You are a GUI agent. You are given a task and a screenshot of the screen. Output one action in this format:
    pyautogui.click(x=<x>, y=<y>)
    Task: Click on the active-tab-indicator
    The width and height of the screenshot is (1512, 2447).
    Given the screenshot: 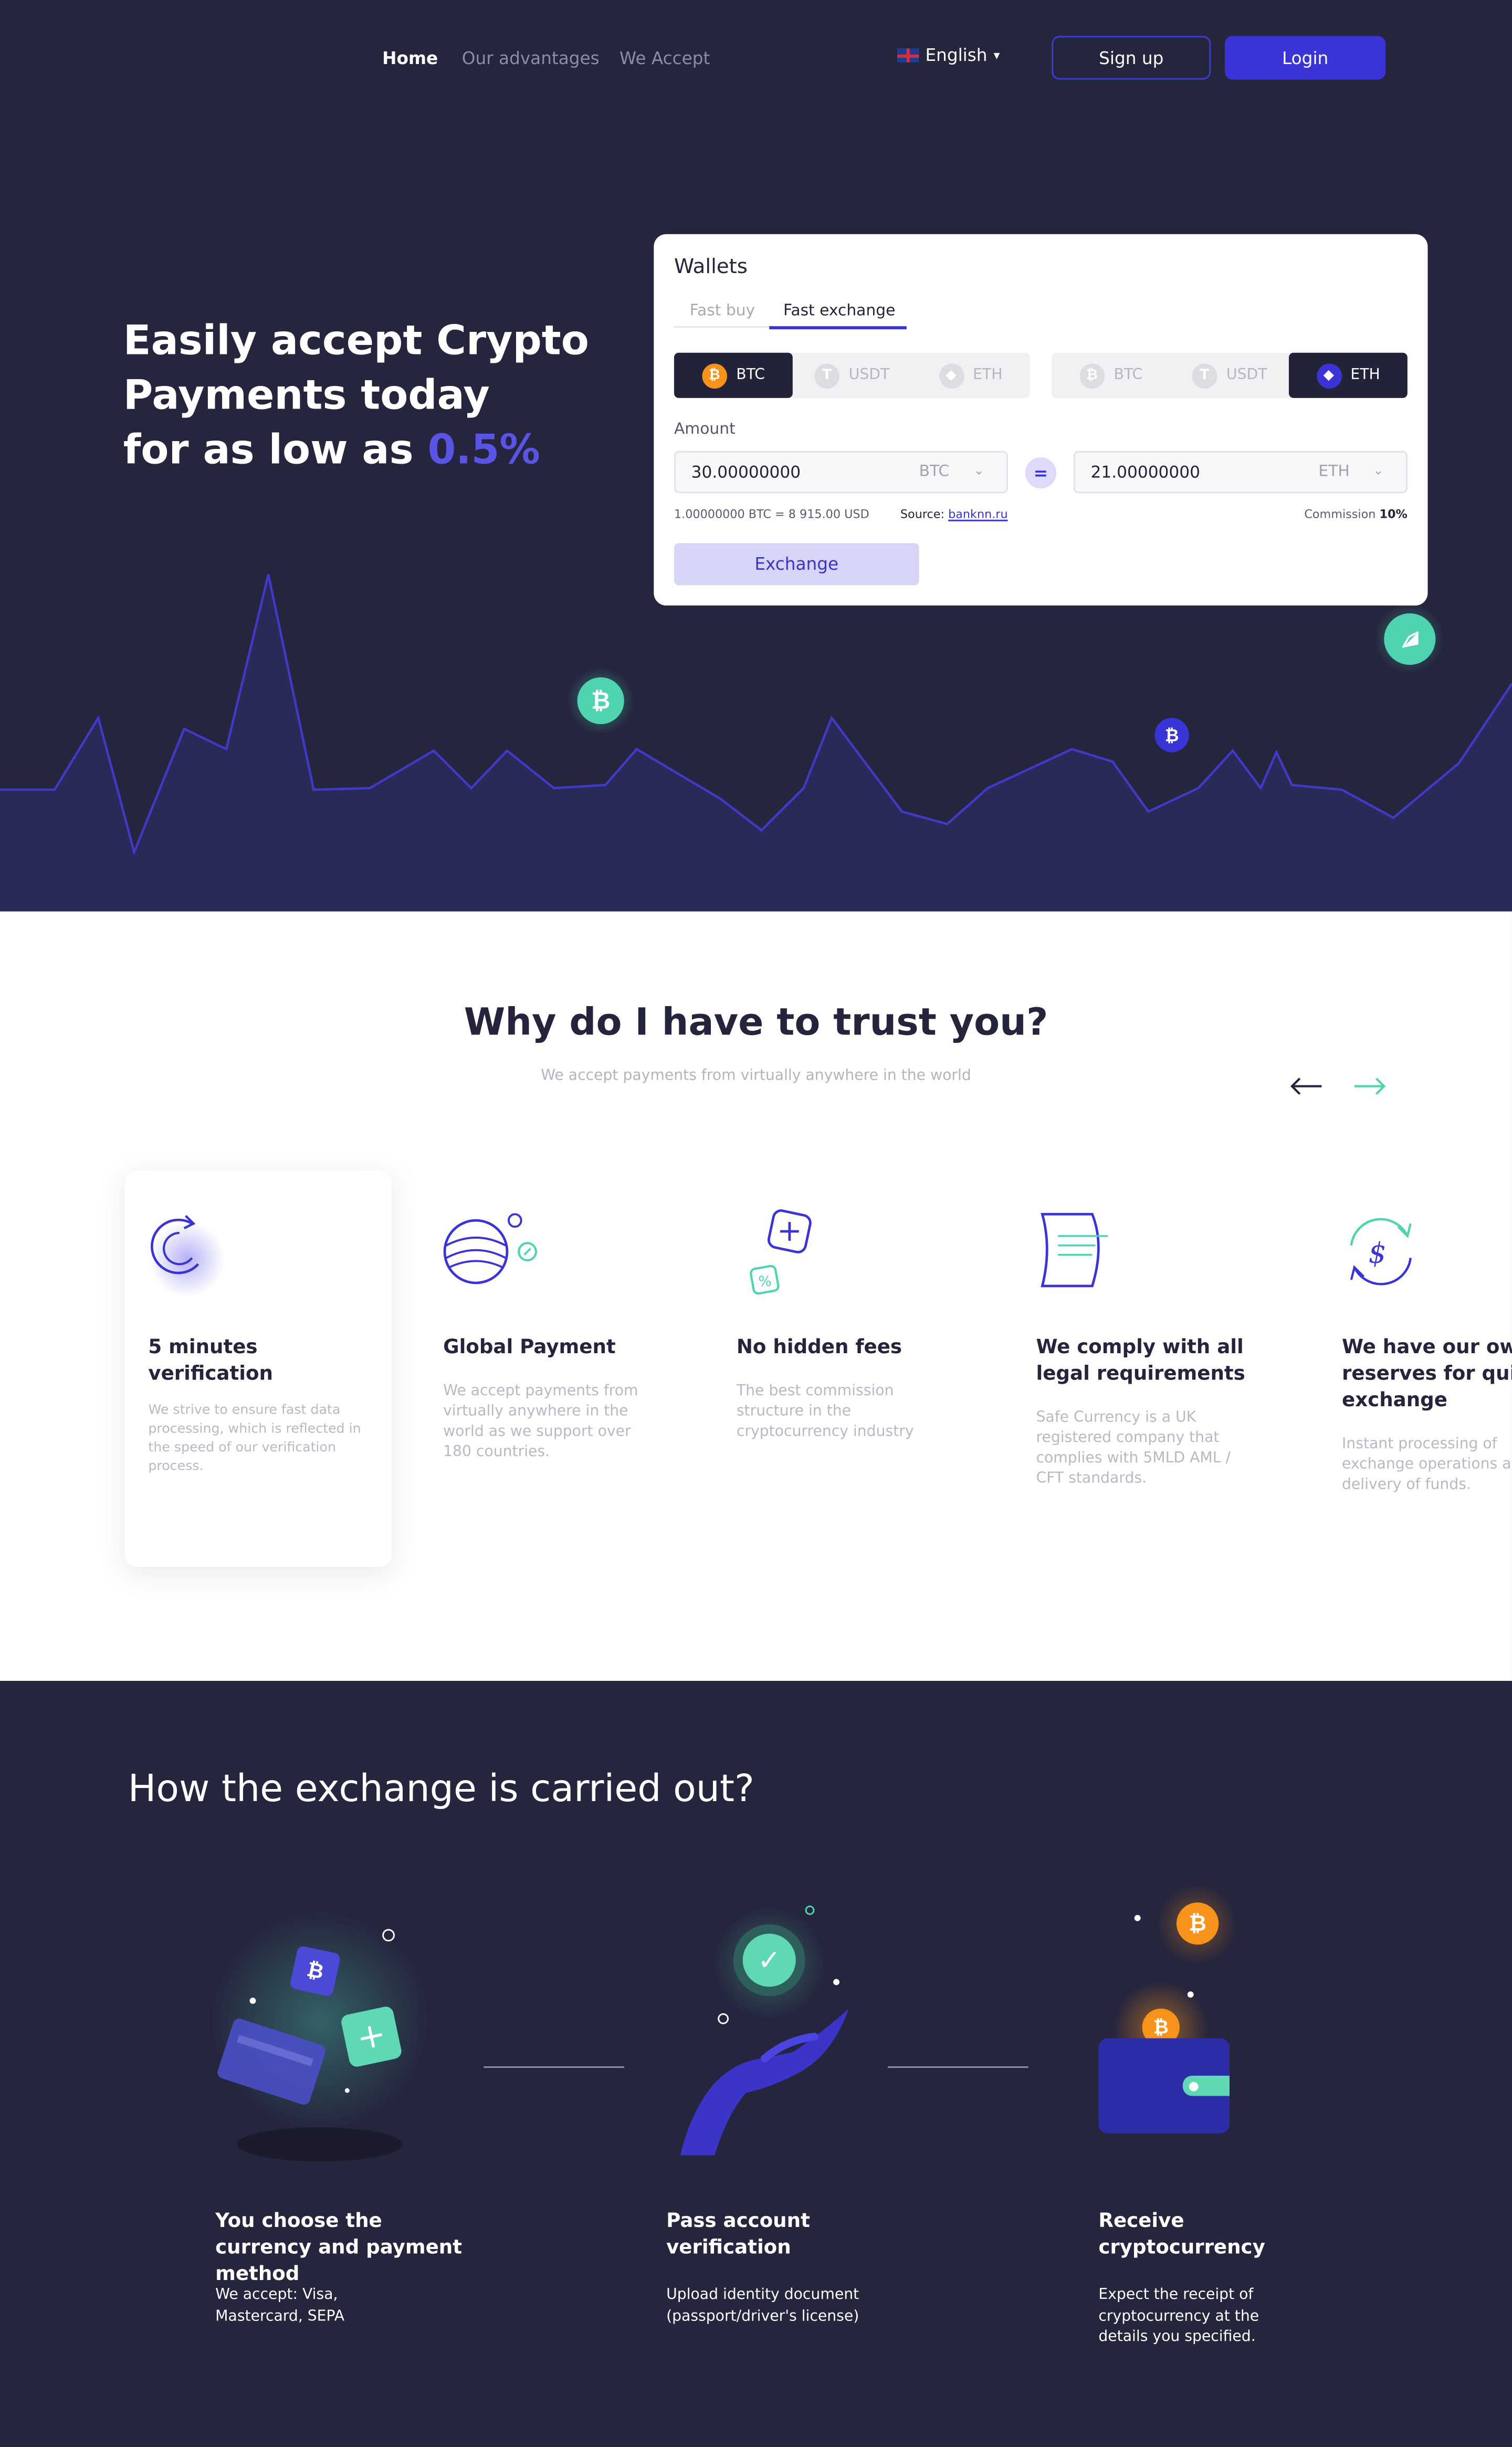 What is the action you would take?
    pyautogui.click(x=838, y=328)
    